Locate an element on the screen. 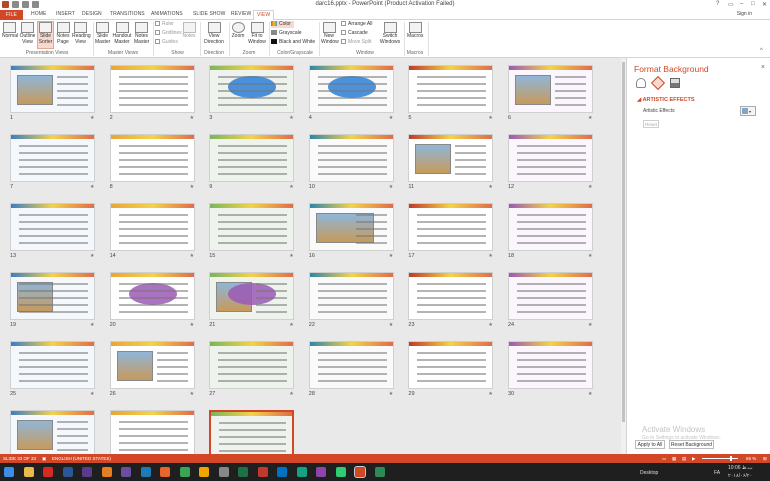 The image size is (770, 481). reading-view-icon: ▤ is located at coordinates (684, 459).